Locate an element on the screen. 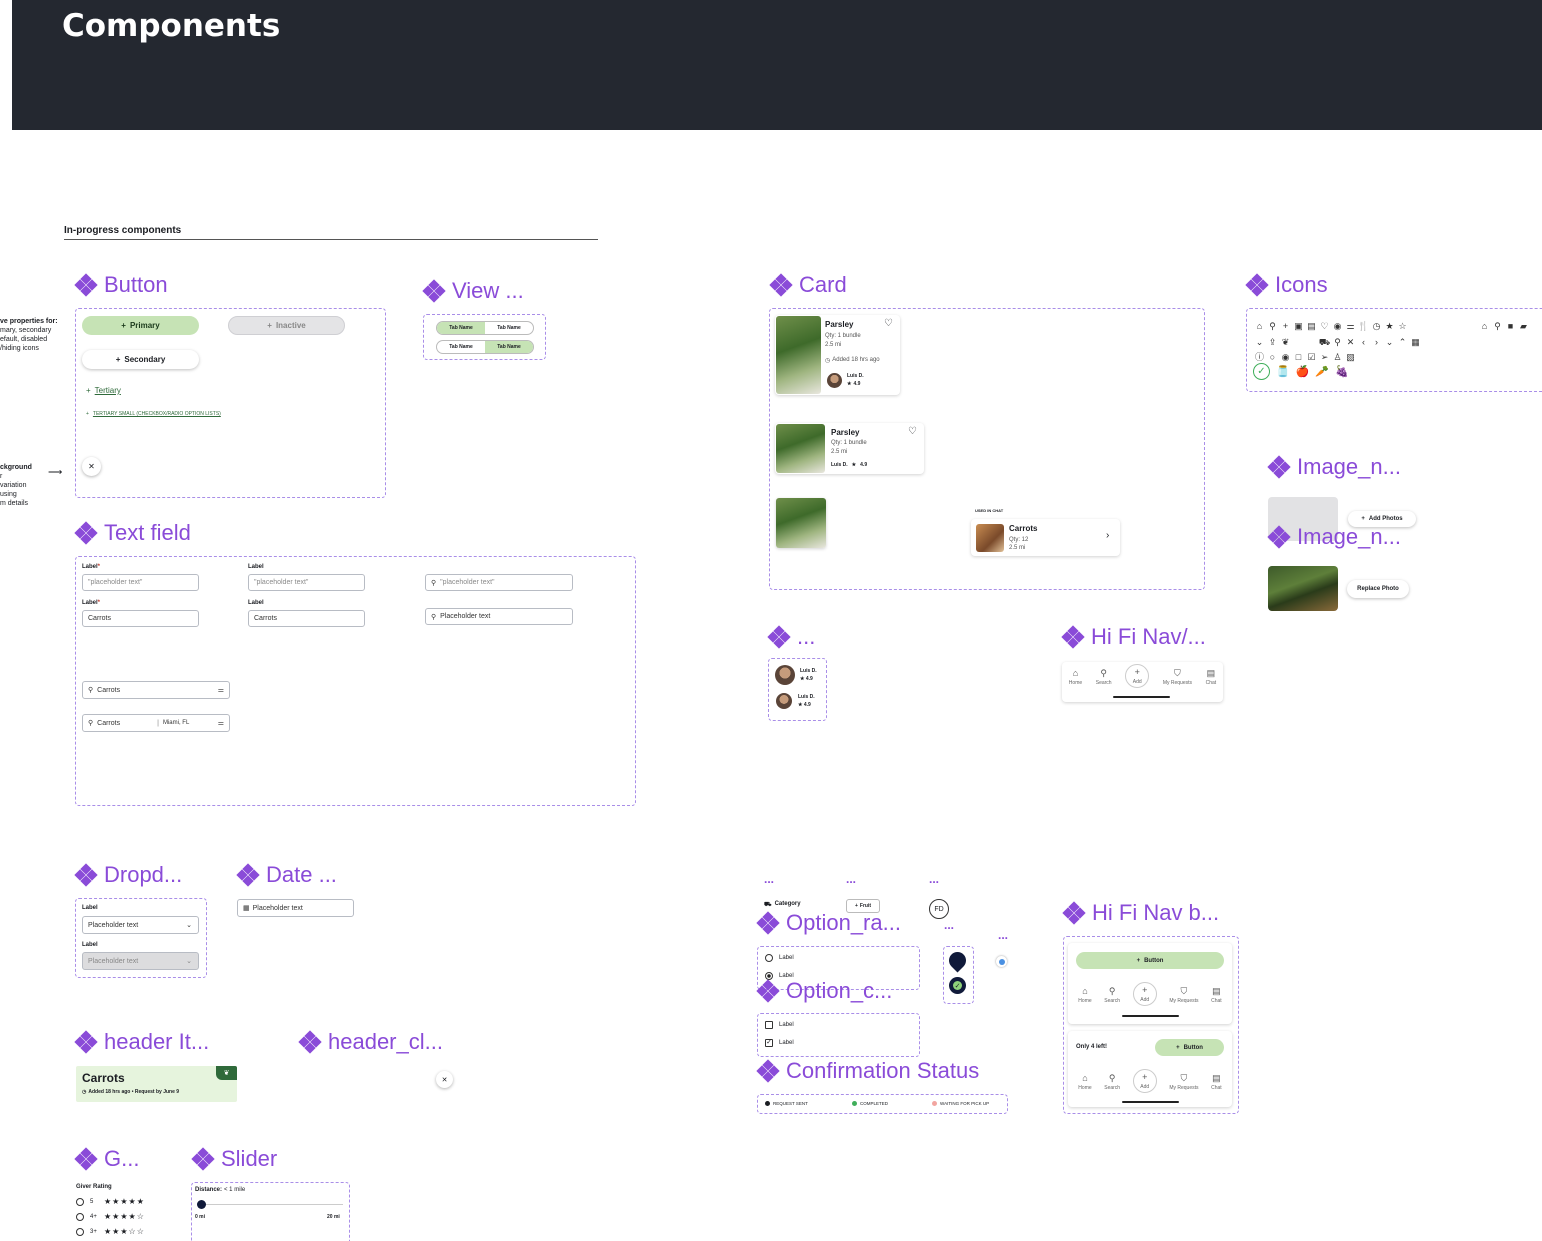  option-label: Label is located at coordinates (786, 1043).